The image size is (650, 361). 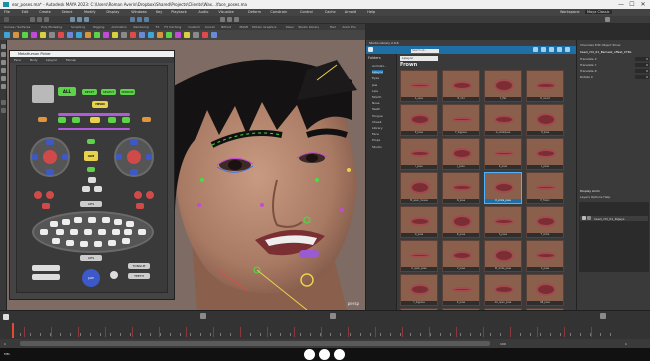 I want to click on range-end-field: 100, so click(x=503, y=344).